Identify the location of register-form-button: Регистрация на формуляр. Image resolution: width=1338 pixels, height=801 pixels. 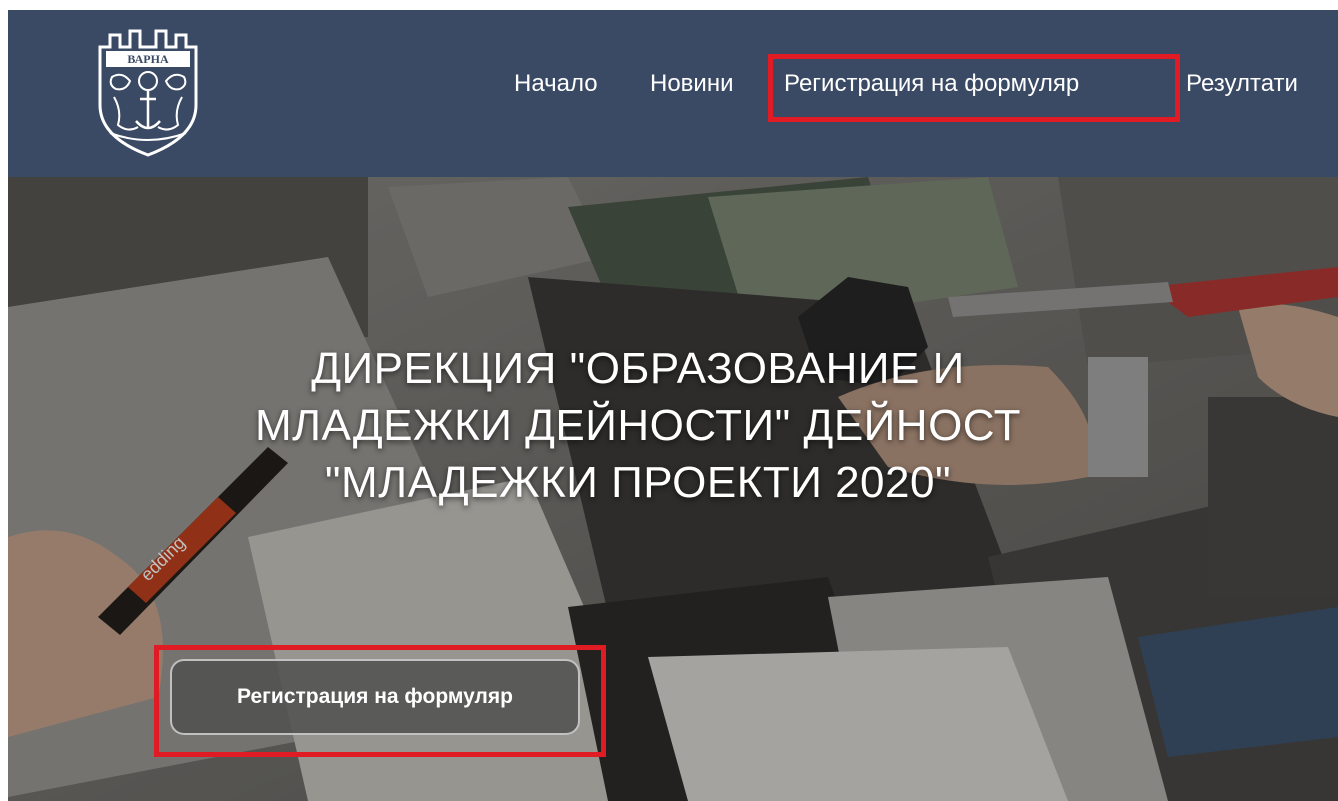
(375, 697).